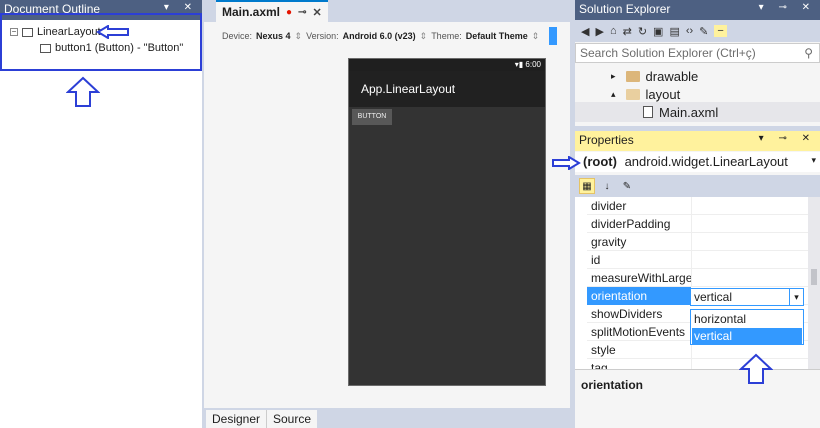 The height and width of the screenshot is (428, 820). What do you see at coordinates (236, 419) in the screenshot?
I see `tab-designer: Designer` at bounding box center [236, 419].